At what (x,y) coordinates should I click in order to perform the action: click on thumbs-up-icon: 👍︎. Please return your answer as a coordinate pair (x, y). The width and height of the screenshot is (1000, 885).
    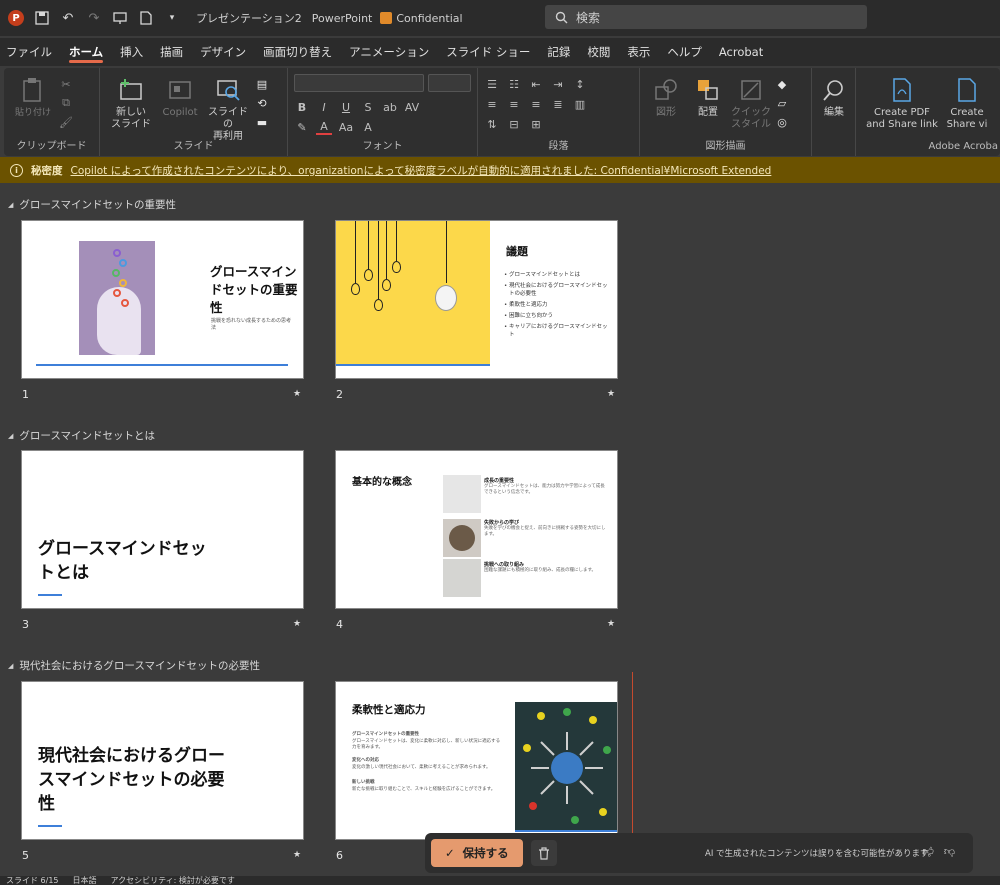
    Looking at the image, I should click on (928, 851).